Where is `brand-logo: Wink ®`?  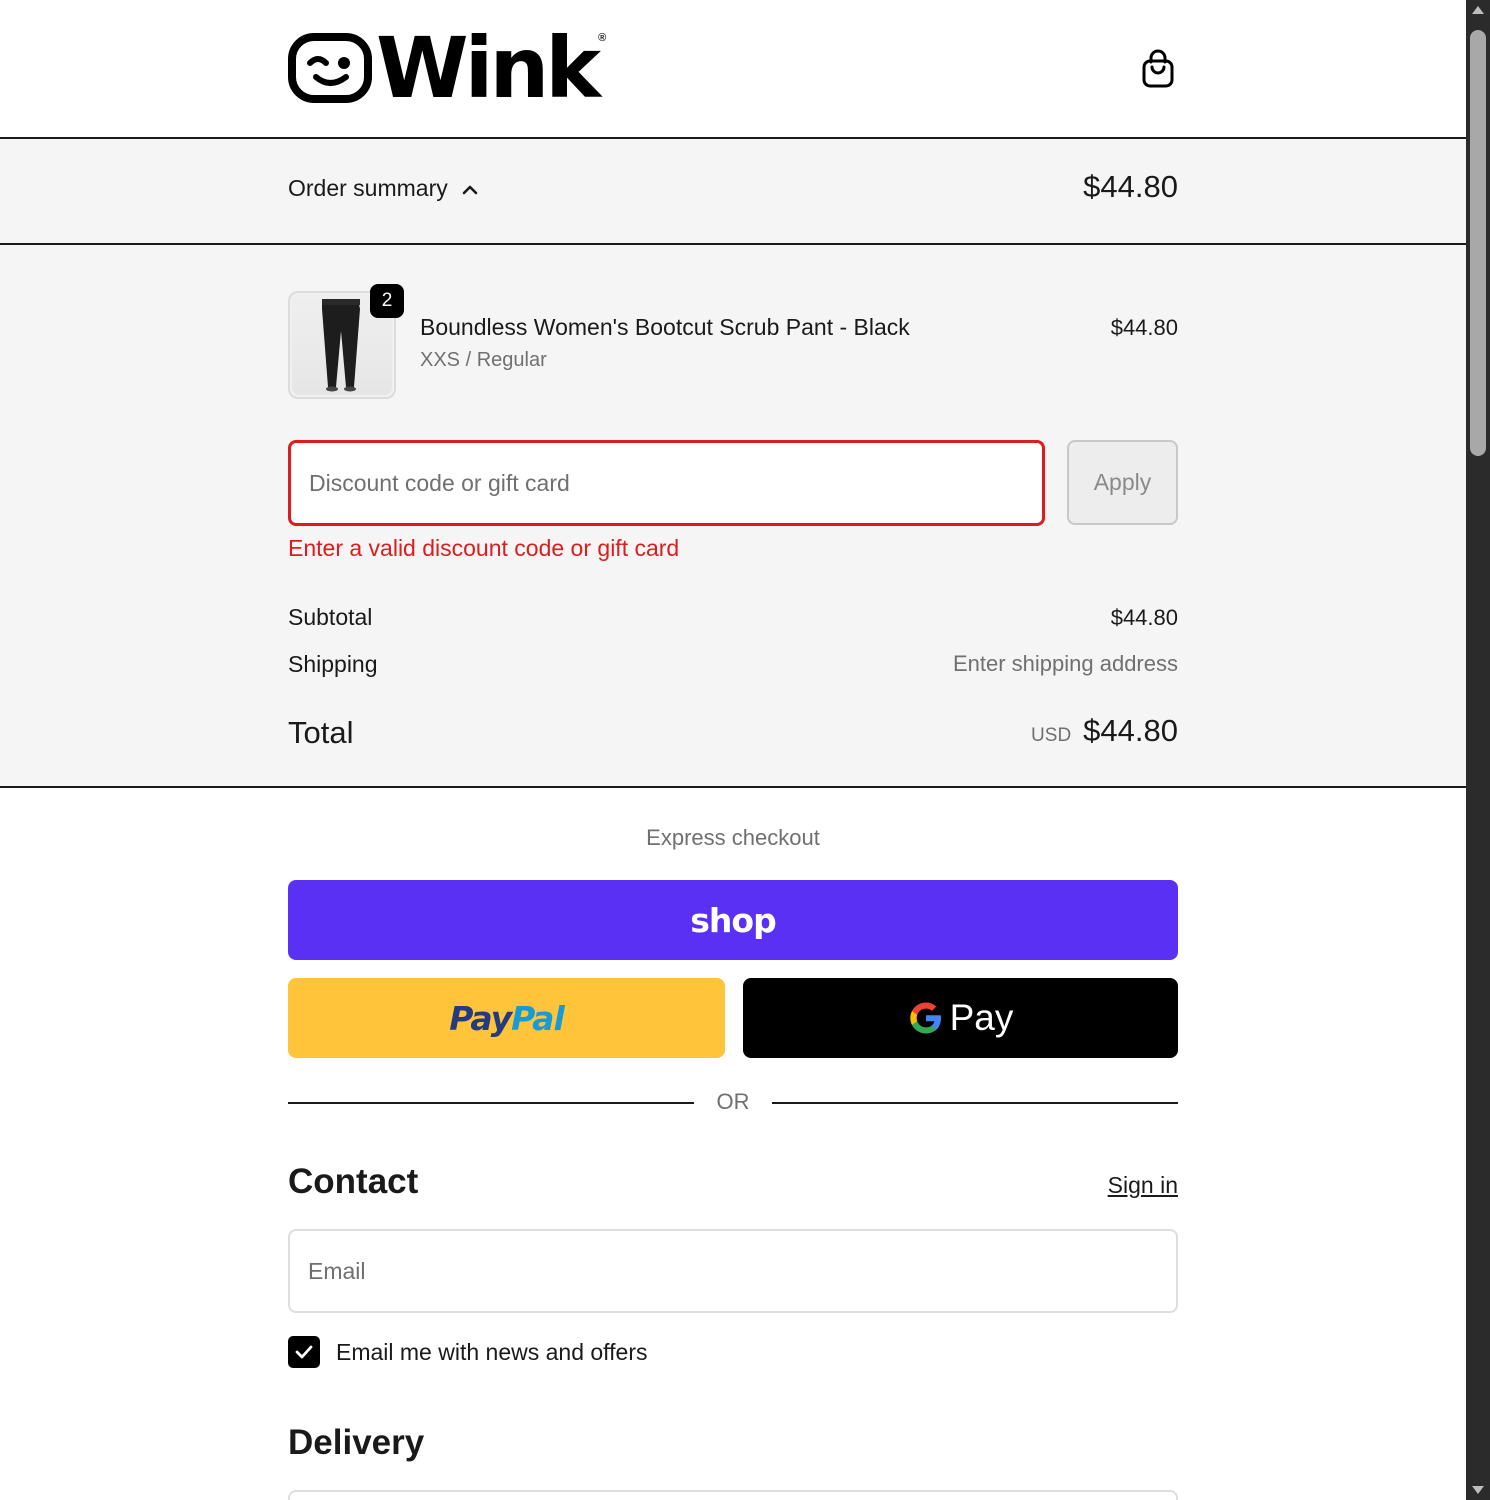
brand-logo: Wink ® is located at coordinates (447, 68).